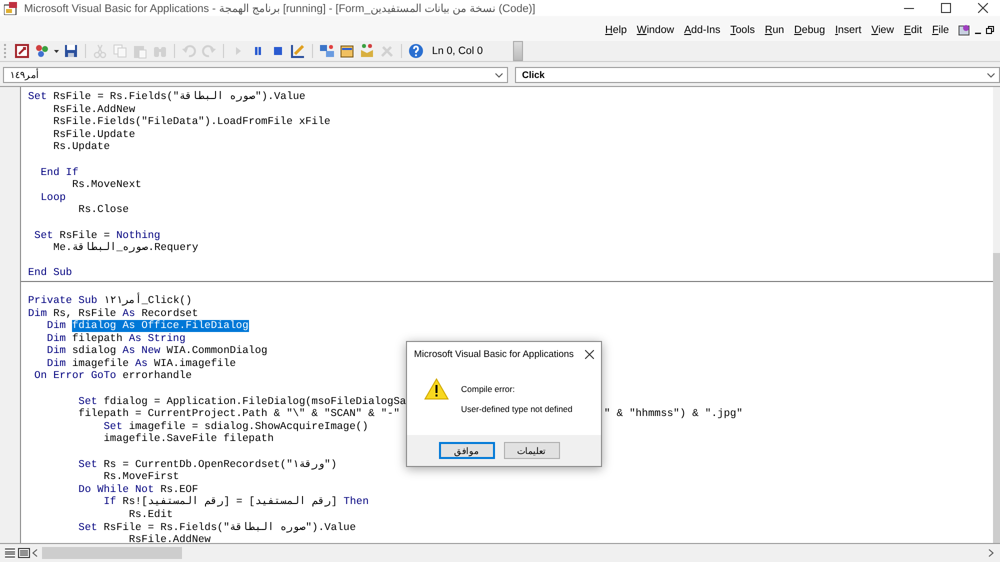 The width and height of the screenshot is (1000, 562). I want to click on code-line: imagefile.SaveFile filepath, so click(188, 439).